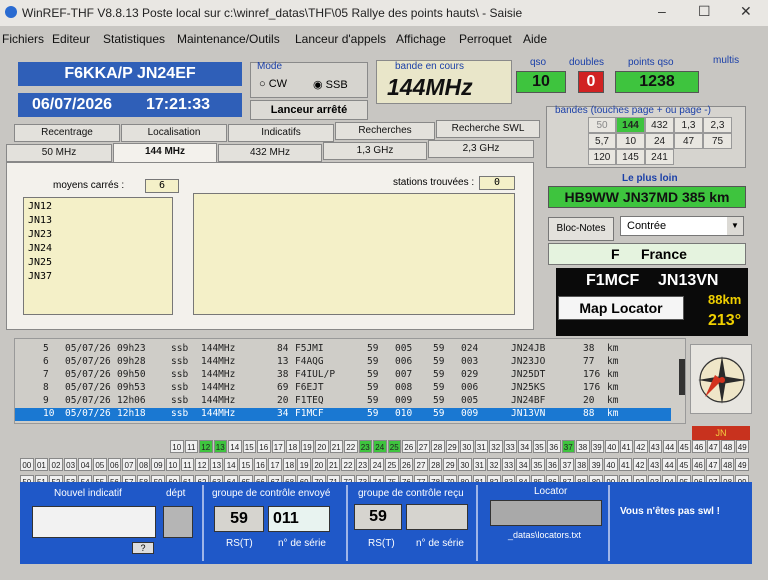 This screenshot has width=768, height=580. I want to click on serial-cell: 43, so click(654, 464).